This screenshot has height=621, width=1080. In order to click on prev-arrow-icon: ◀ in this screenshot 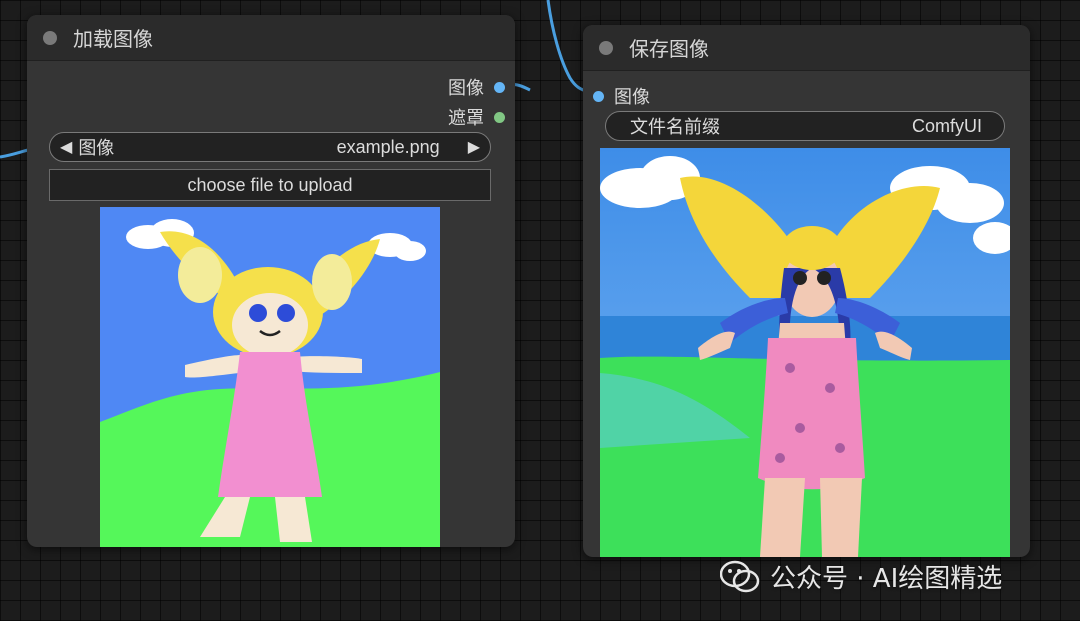, I will do `click(66, 147)`.